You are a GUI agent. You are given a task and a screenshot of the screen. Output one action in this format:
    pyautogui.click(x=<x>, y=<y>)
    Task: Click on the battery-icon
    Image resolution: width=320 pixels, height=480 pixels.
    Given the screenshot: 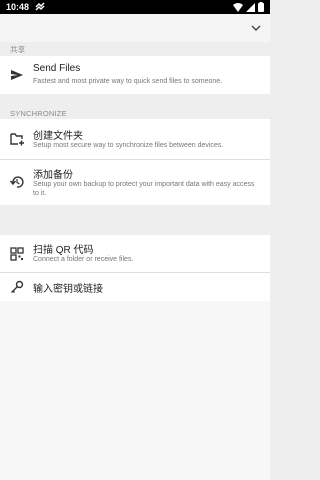 What is the action you would take?
    pyautogui.click(x=261, y=7)
    